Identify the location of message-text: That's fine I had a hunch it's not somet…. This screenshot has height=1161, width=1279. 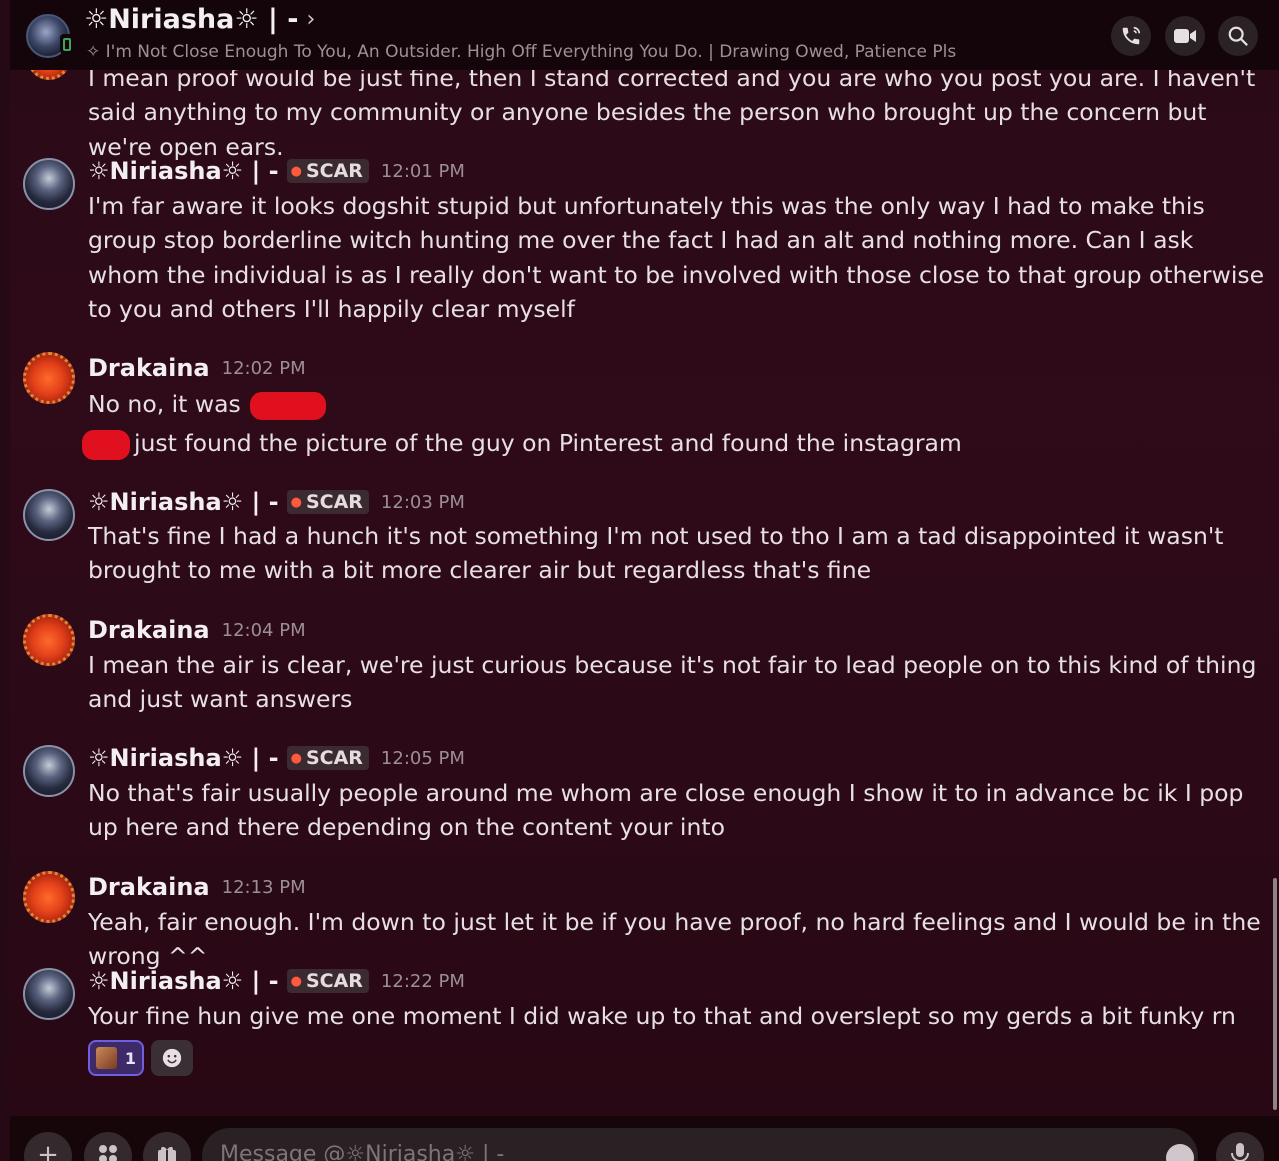
(656, 553).